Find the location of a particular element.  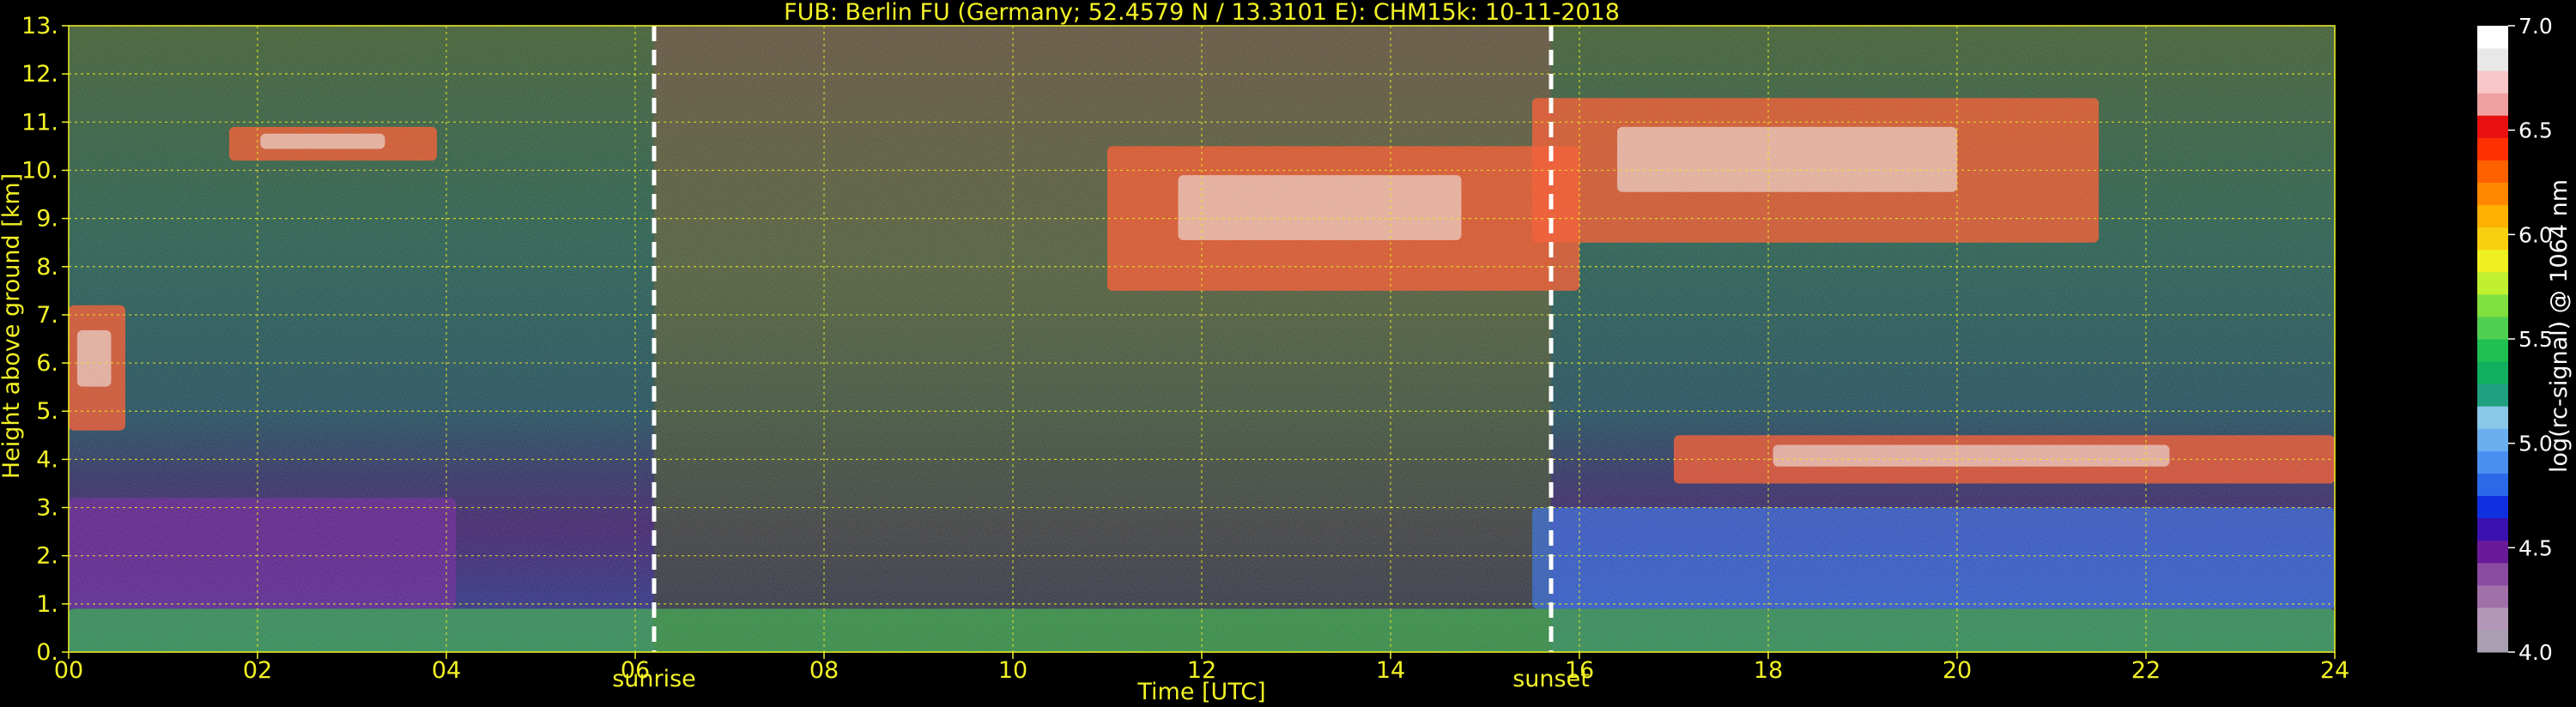

x-tick-label: 18 is located at coordinates (1768, 670).